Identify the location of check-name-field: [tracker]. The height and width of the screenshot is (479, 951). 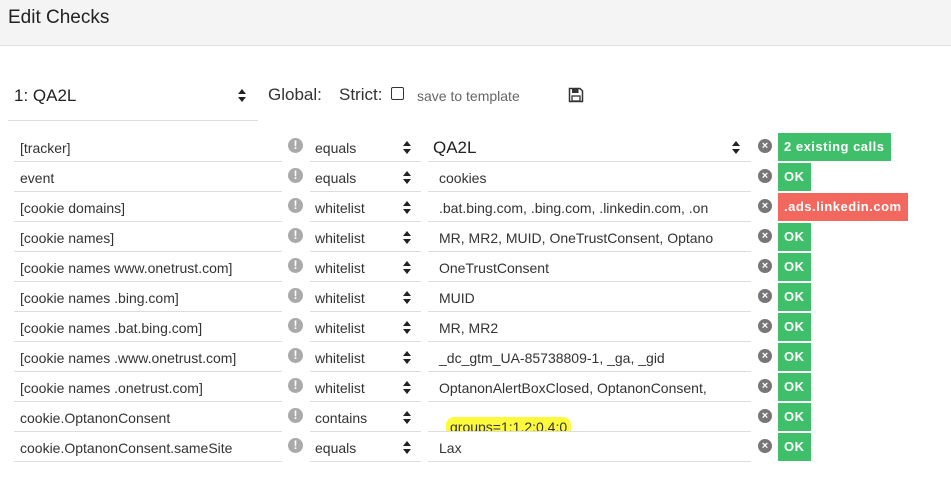
(148, 147).